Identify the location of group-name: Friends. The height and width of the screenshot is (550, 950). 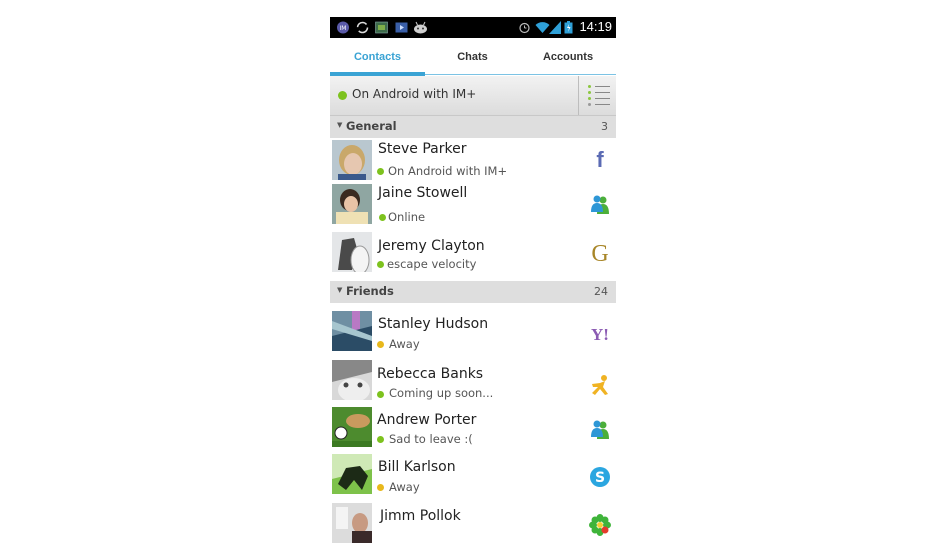
(370, 291).